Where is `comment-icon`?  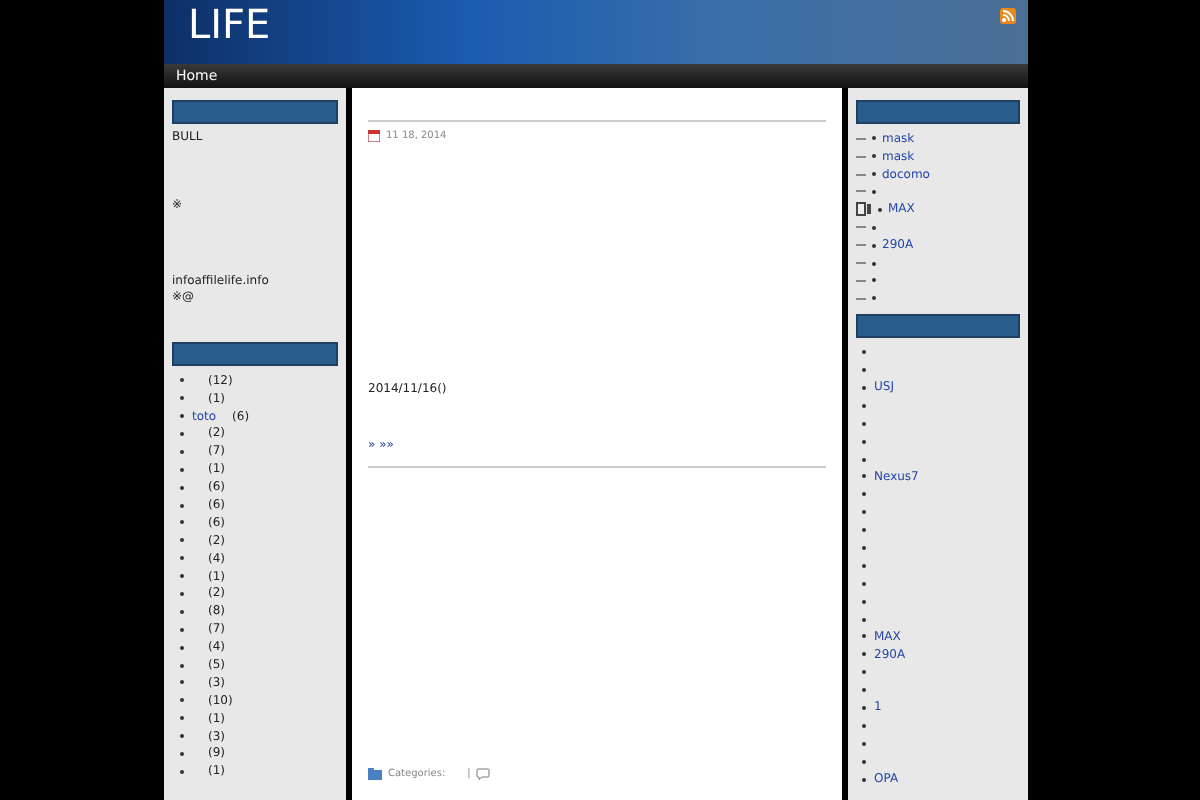 comment-icon is located at coordinates (483, 774).